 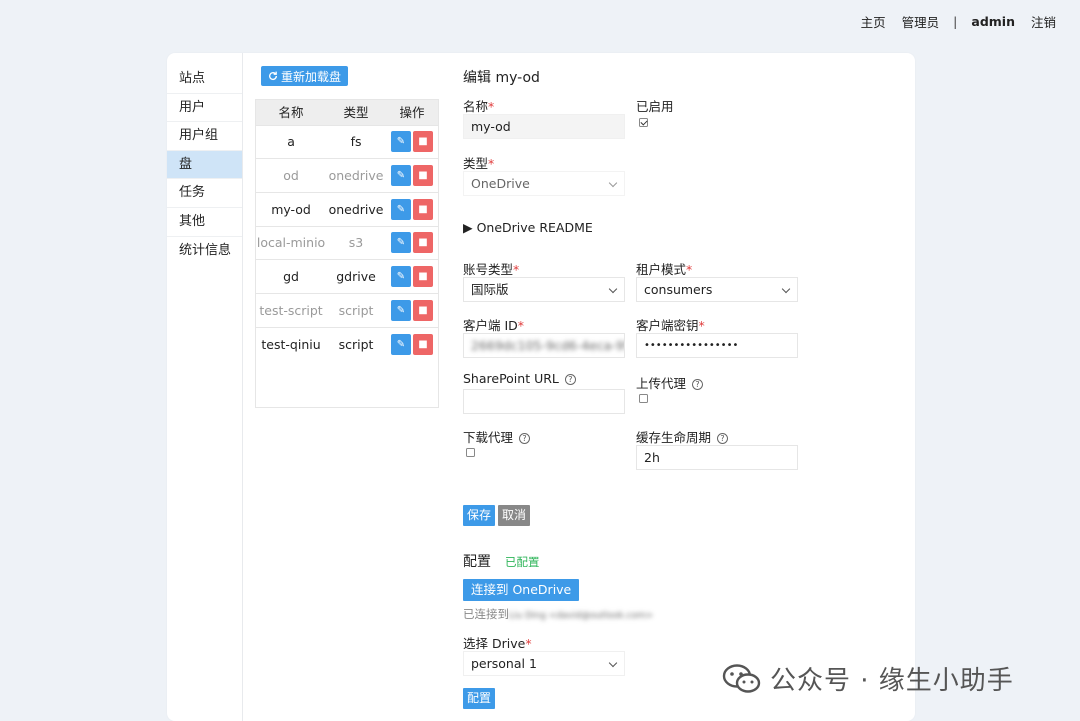 What do you see at coordinates (356, 175) in the screenshot?
I see `drive-type: onedrive` at bounding box center [356, 175].